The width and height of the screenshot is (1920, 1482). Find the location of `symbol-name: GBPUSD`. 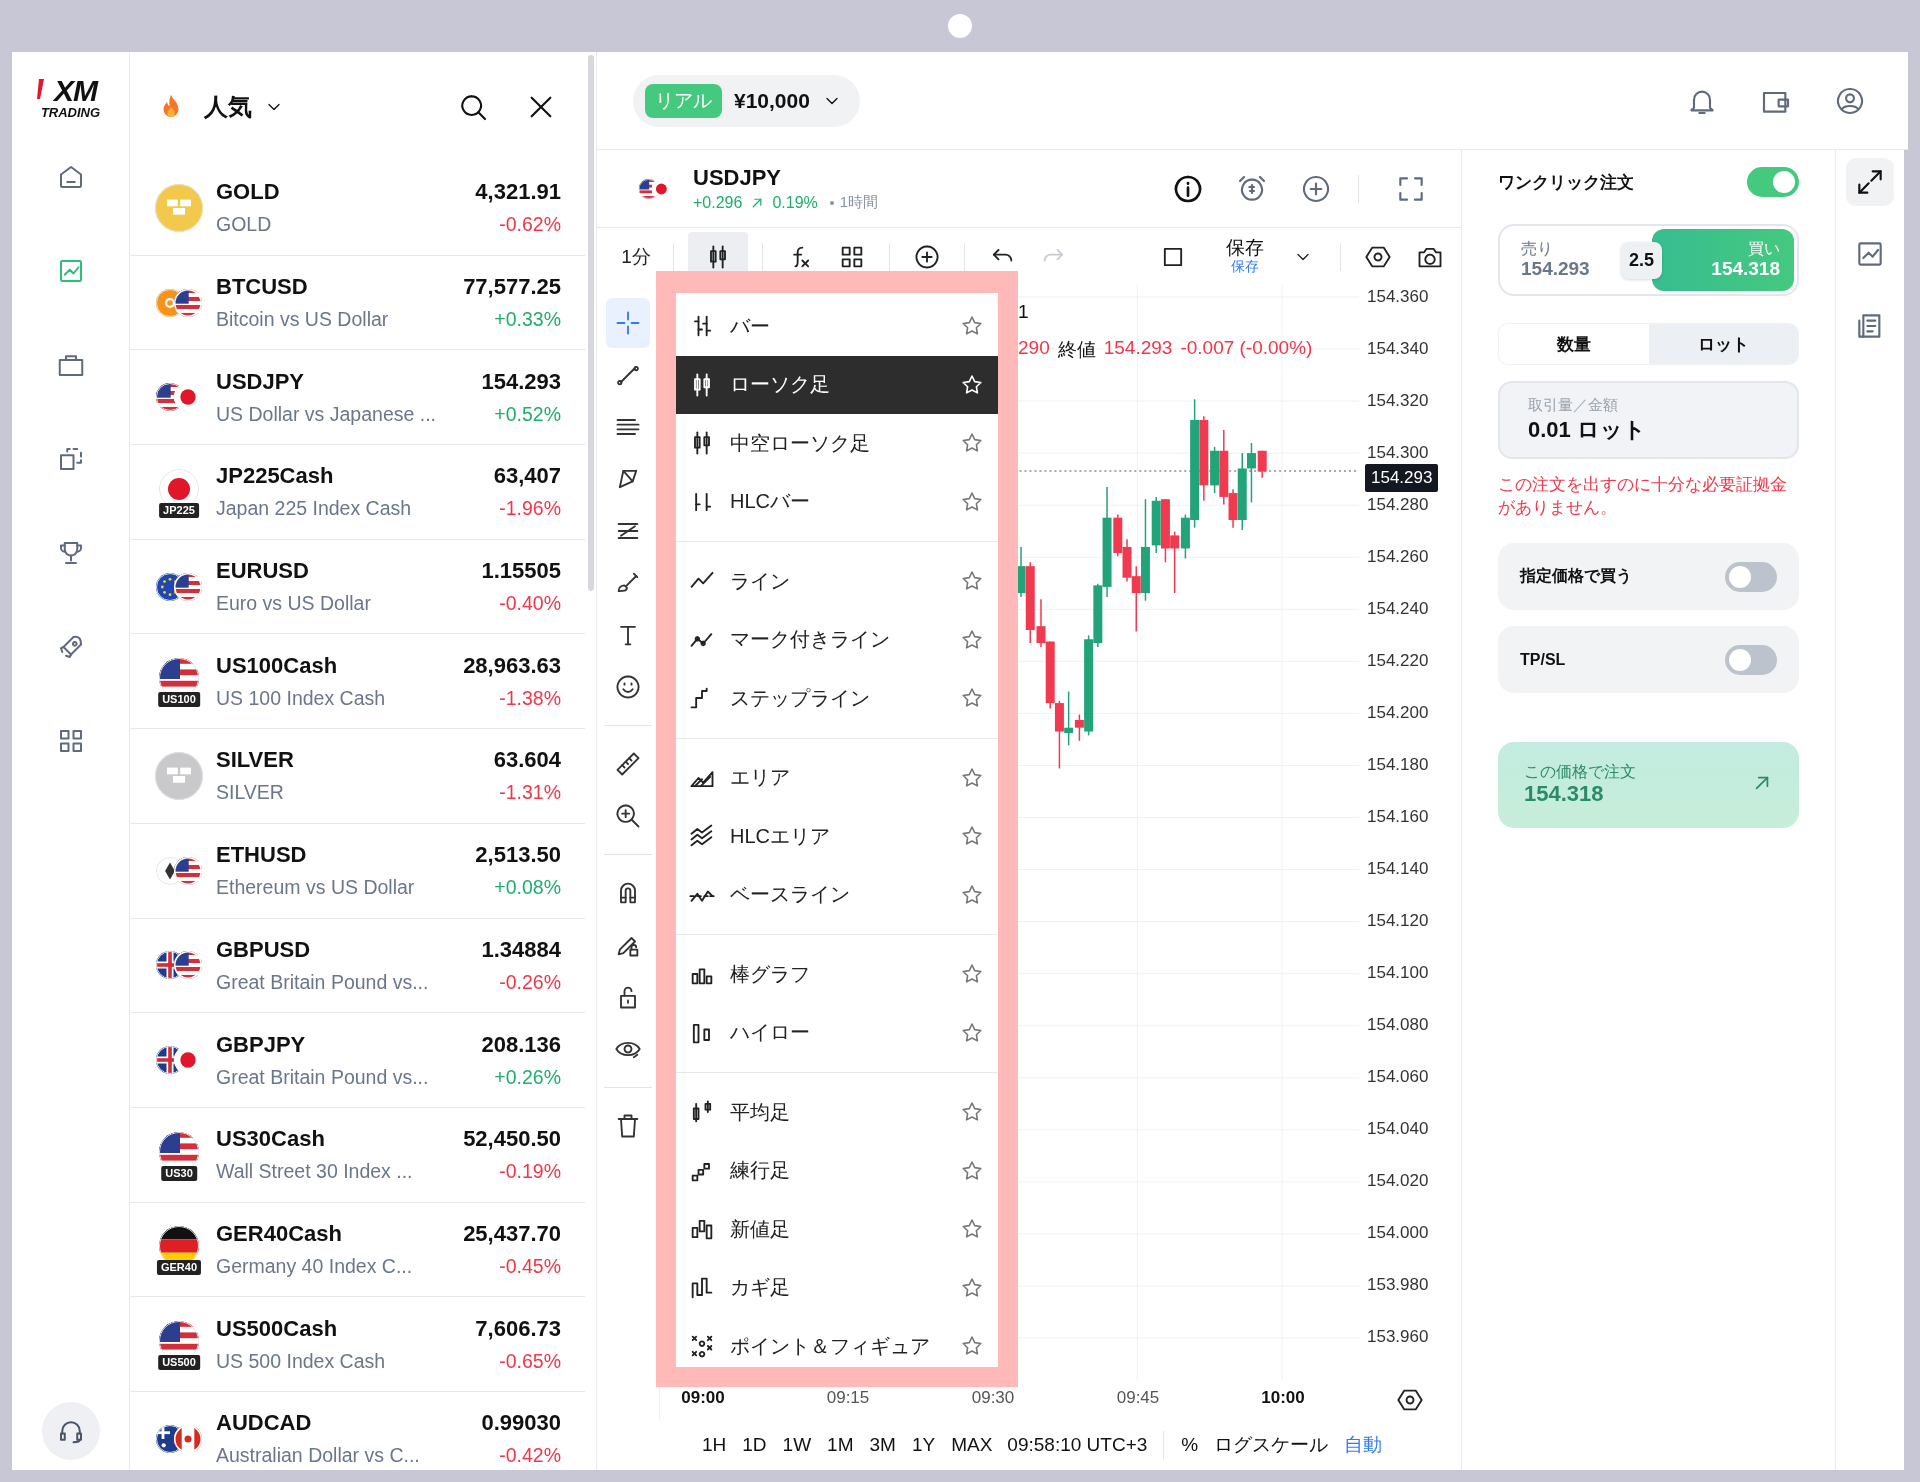

symbol-name: GBPUSD is located at coordinates (263, 949).